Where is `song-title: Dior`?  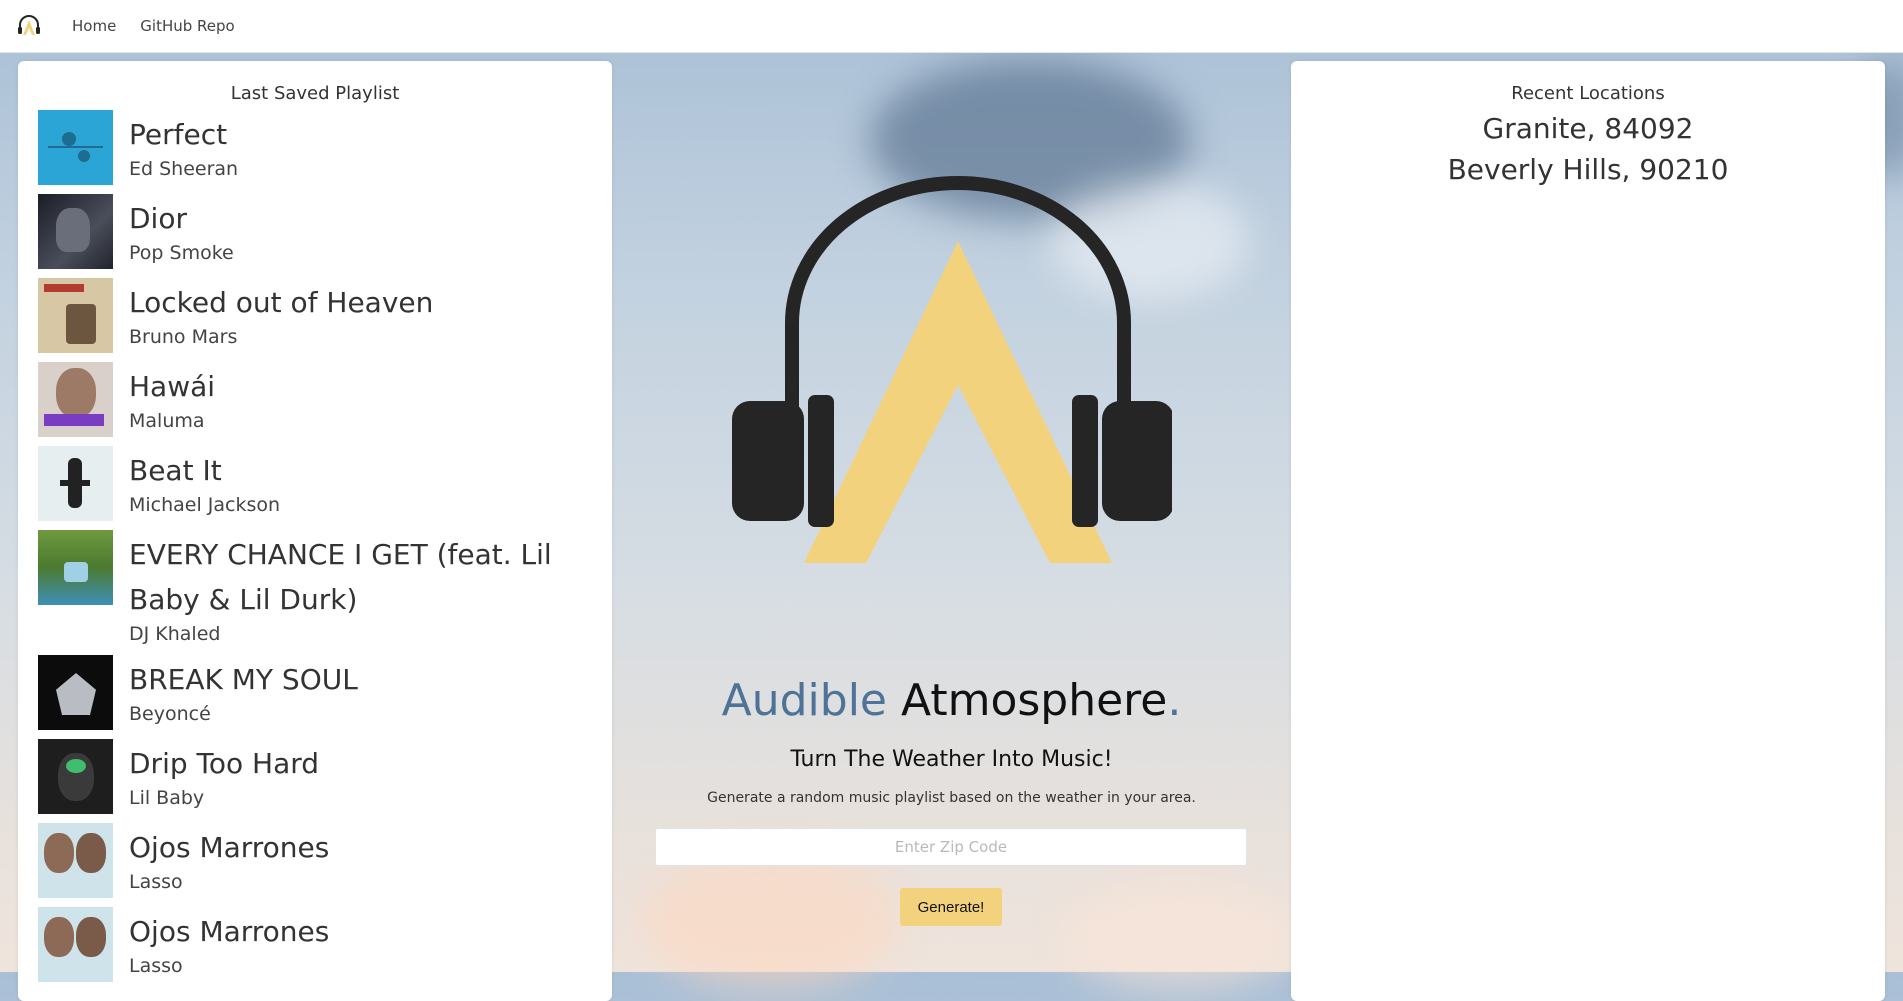 song-title: Dior is located at coordinates (158, 218).